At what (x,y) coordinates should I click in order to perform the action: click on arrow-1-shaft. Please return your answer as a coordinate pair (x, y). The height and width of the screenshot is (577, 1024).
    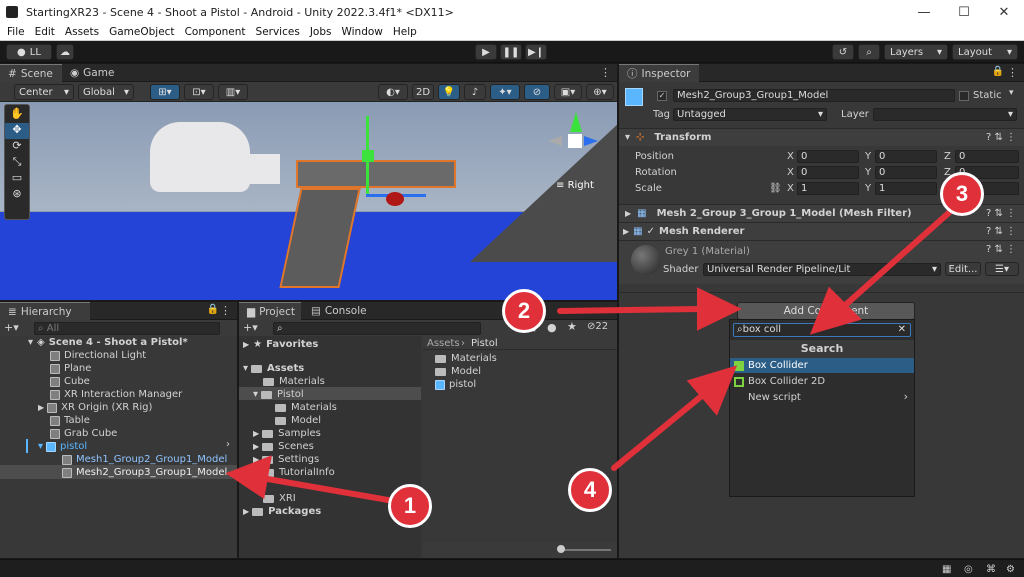
    Looking at the image, I should click on (325, 489).